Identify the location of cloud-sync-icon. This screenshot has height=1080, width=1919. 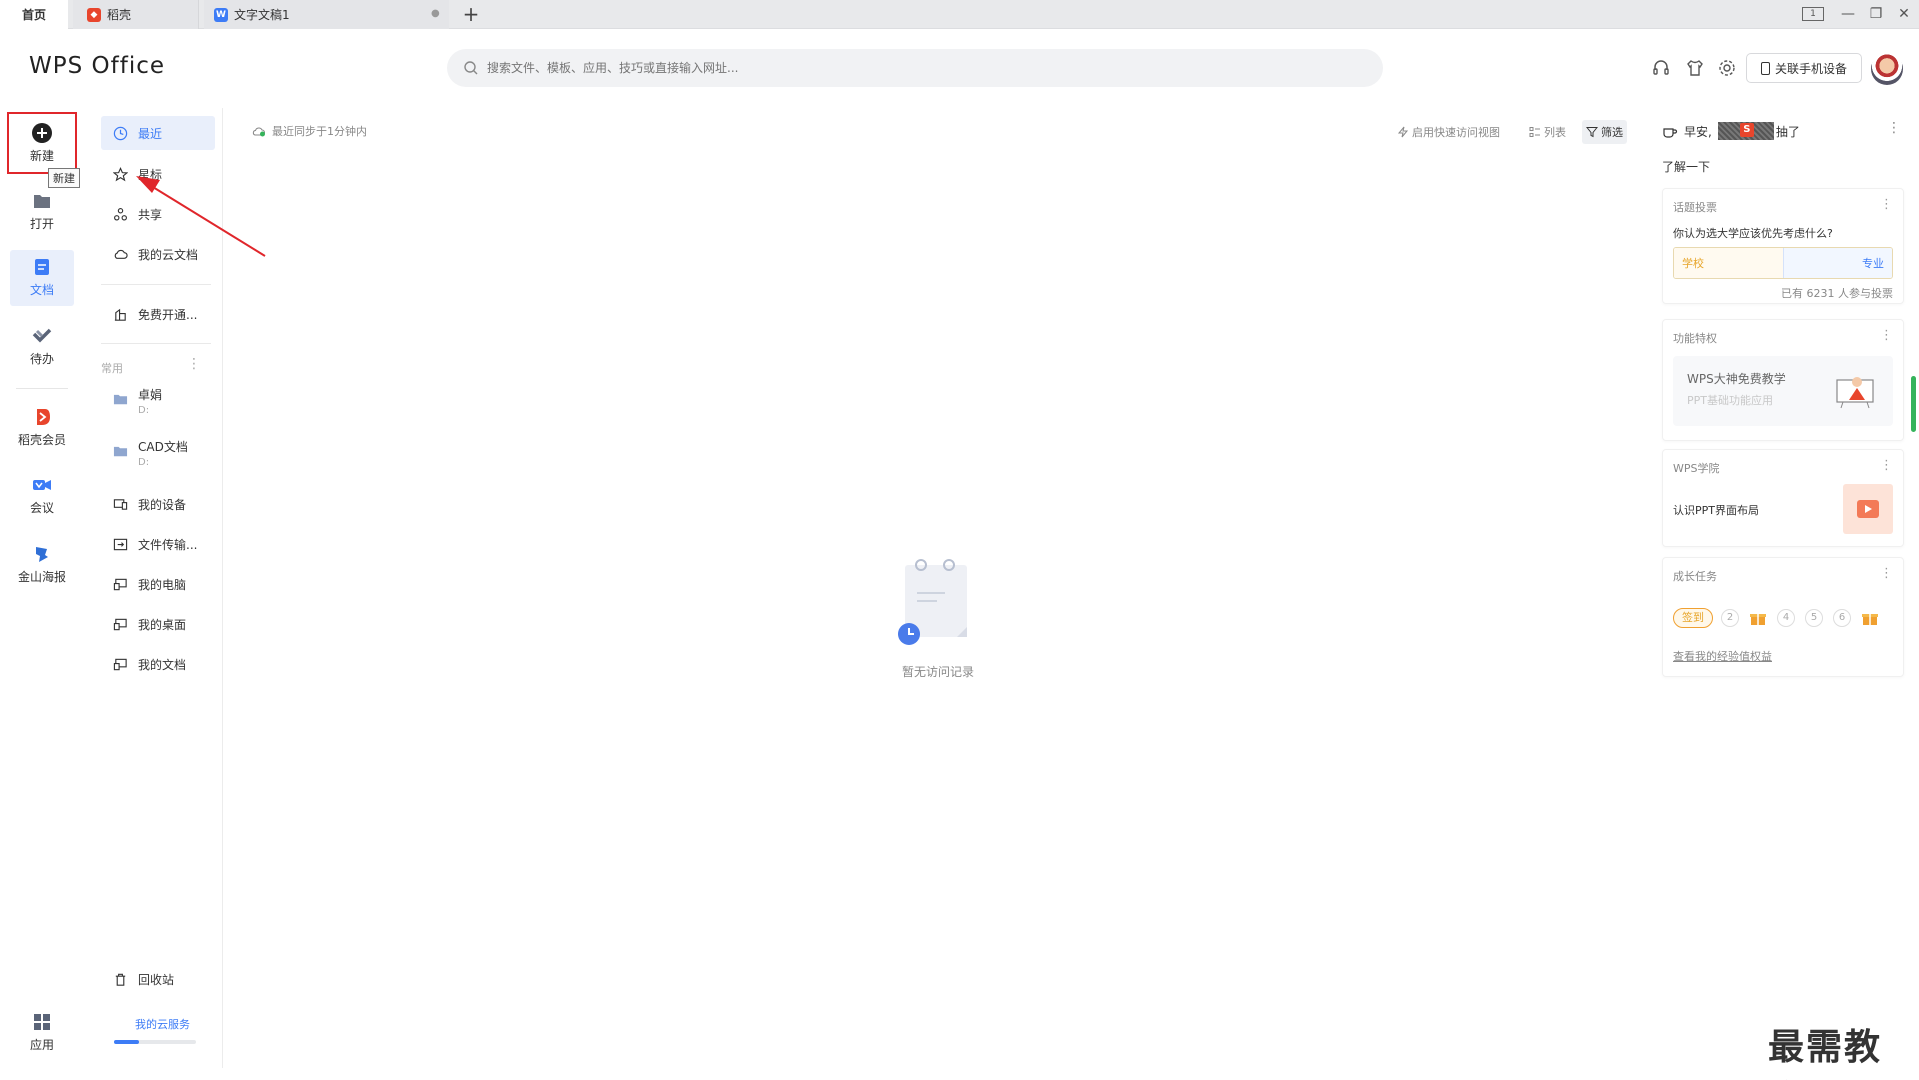
(258, 132).